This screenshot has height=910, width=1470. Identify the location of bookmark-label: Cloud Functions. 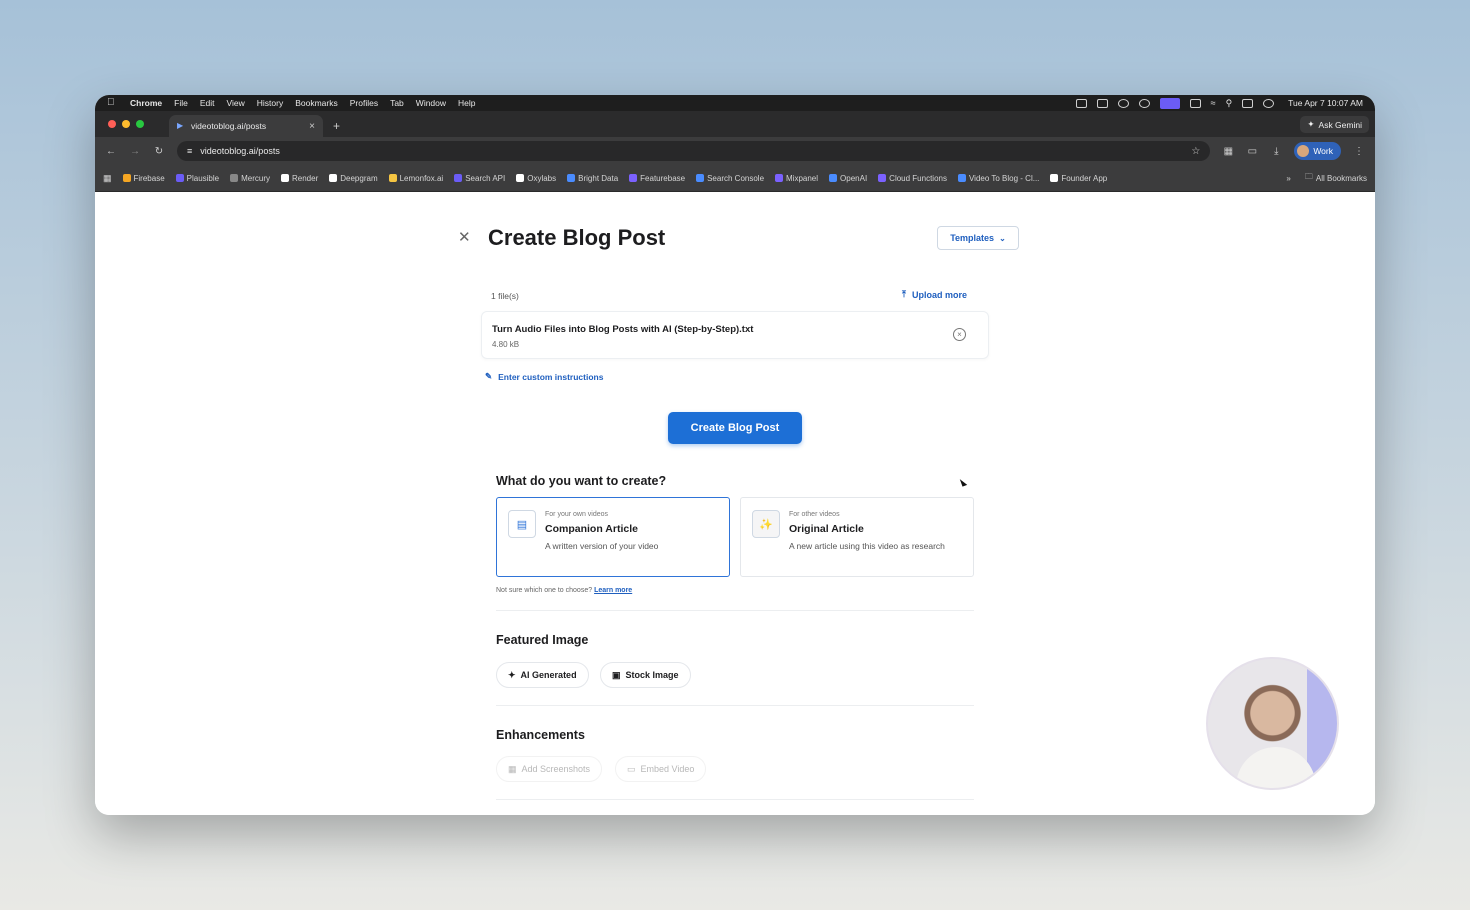
(918, 178).